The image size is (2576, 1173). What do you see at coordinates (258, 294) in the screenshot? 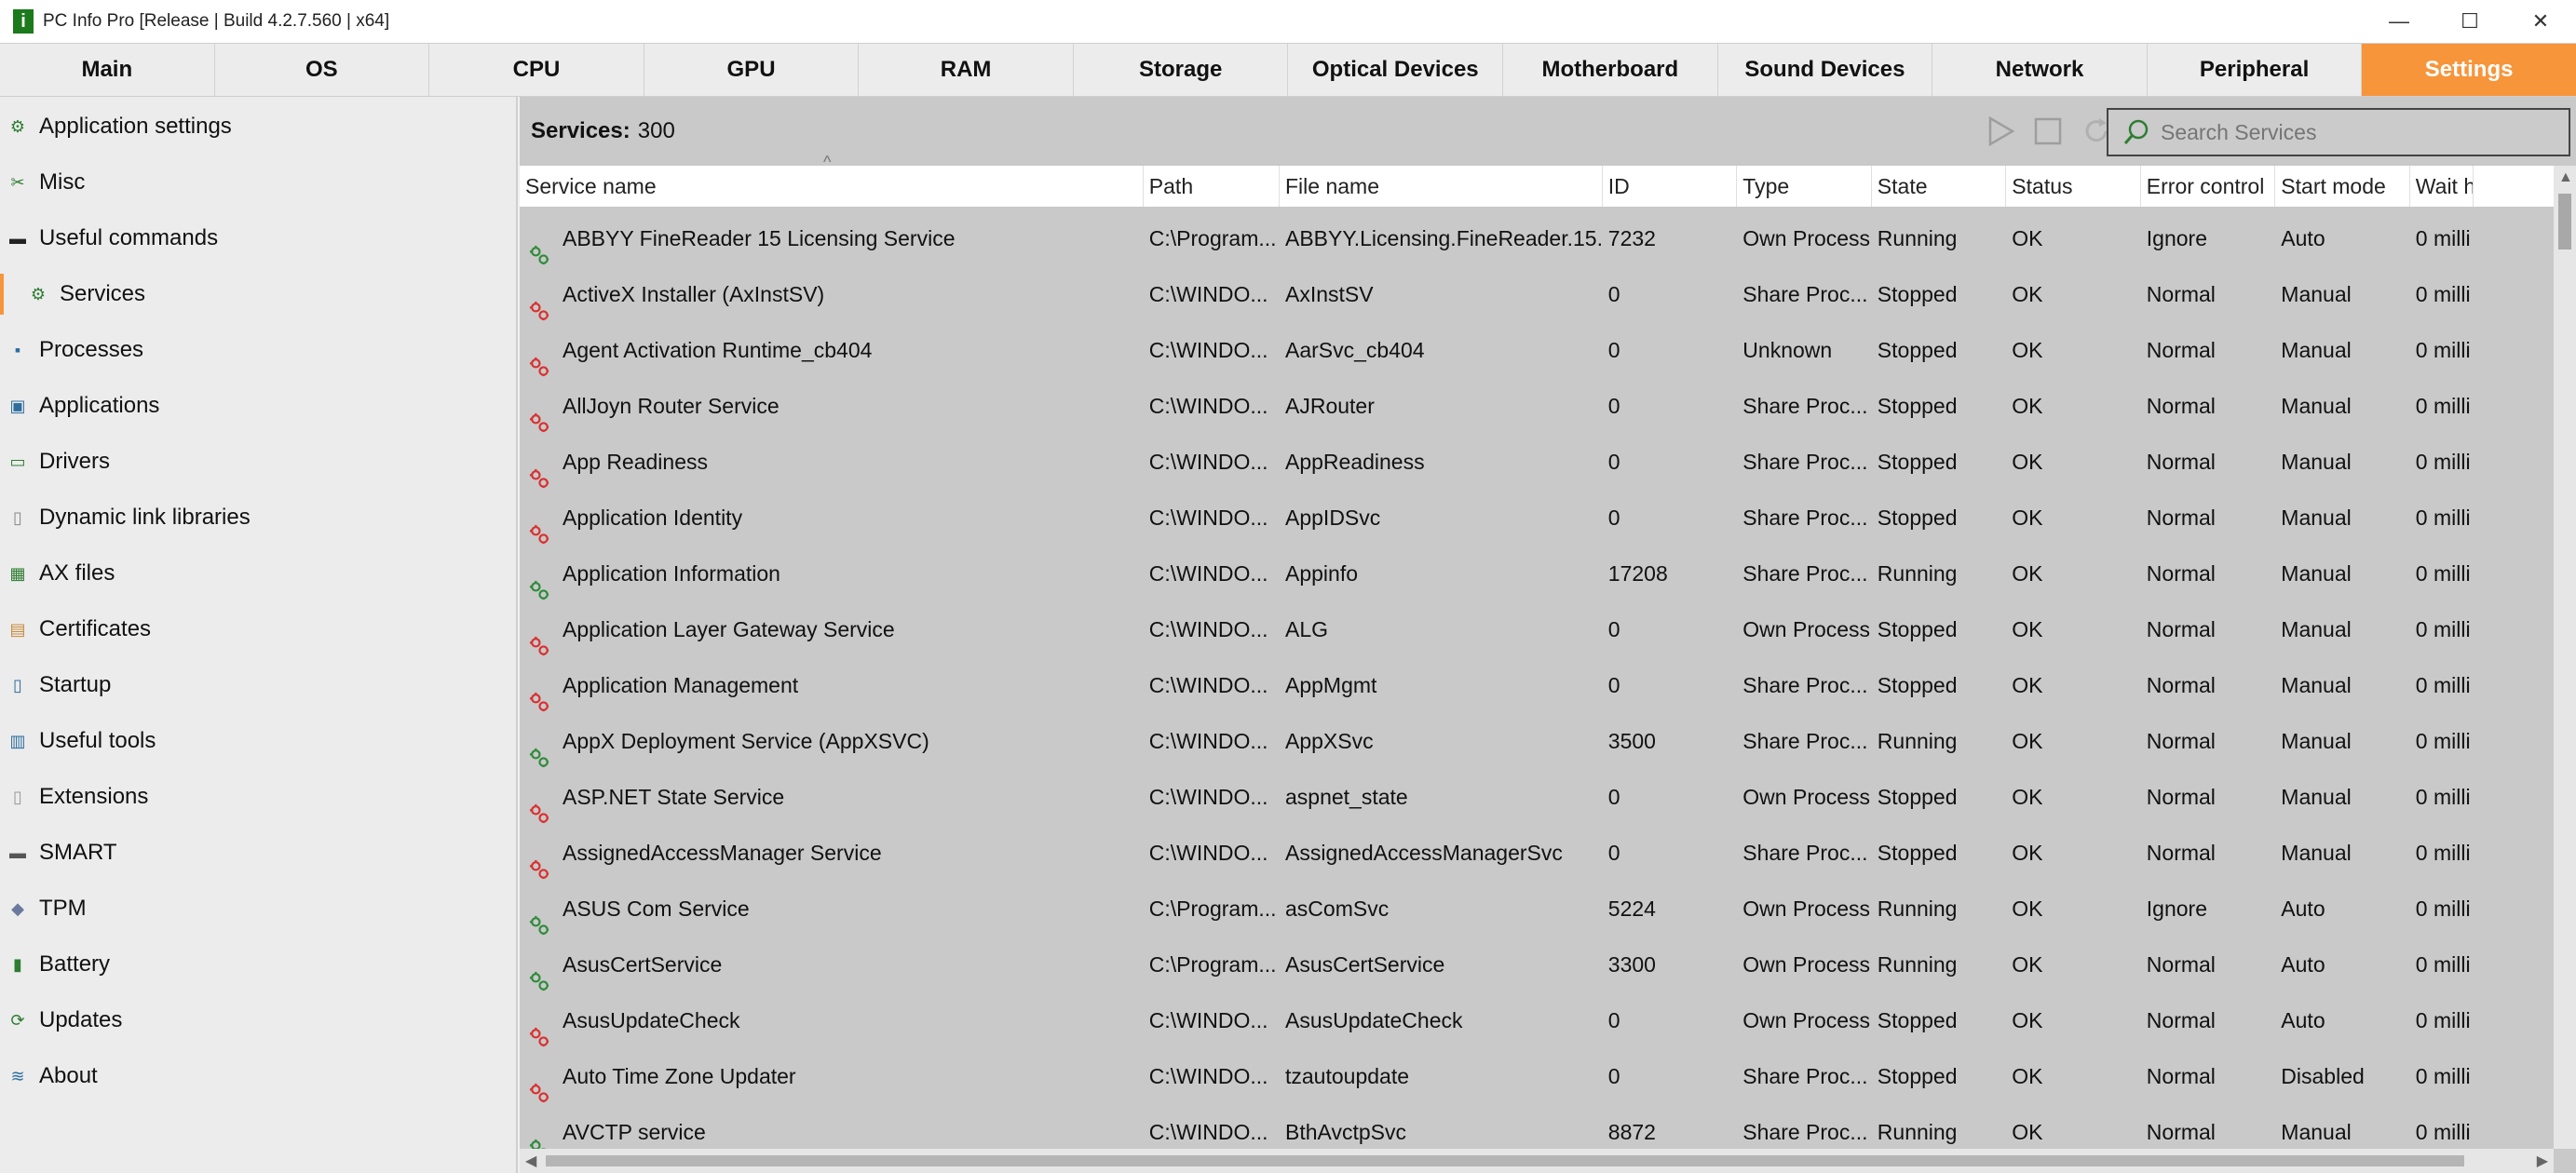
I see `sidebar-item-services: ⚙ Services` at bounding box center [258, 294].